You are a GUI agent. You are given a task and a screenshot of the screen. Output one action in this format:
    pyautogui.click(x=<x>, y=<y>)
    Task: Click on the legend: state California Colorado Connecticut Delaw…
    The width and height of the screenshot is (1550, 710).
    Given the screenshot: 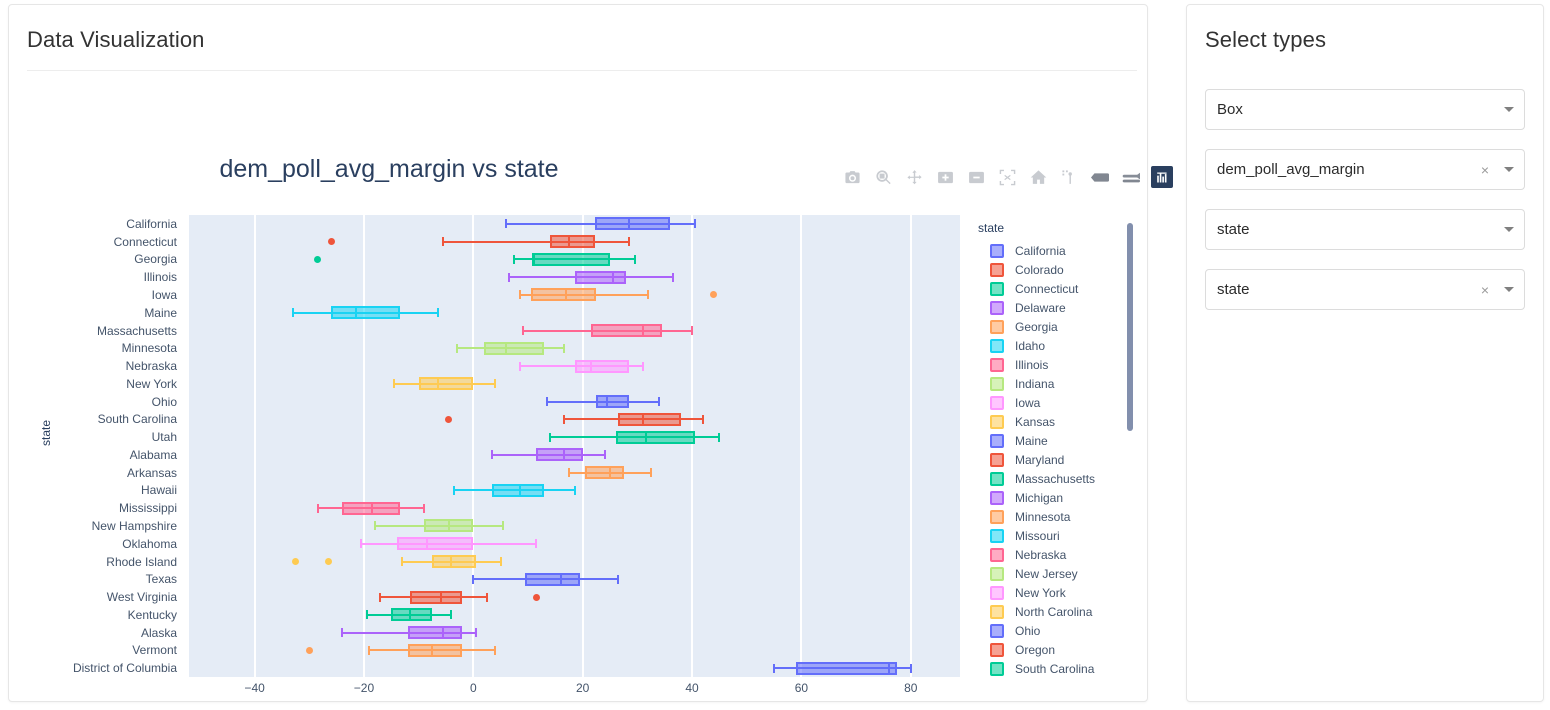 What is the action you would take?
    pyautogui.click(x=1058, y=450)
    